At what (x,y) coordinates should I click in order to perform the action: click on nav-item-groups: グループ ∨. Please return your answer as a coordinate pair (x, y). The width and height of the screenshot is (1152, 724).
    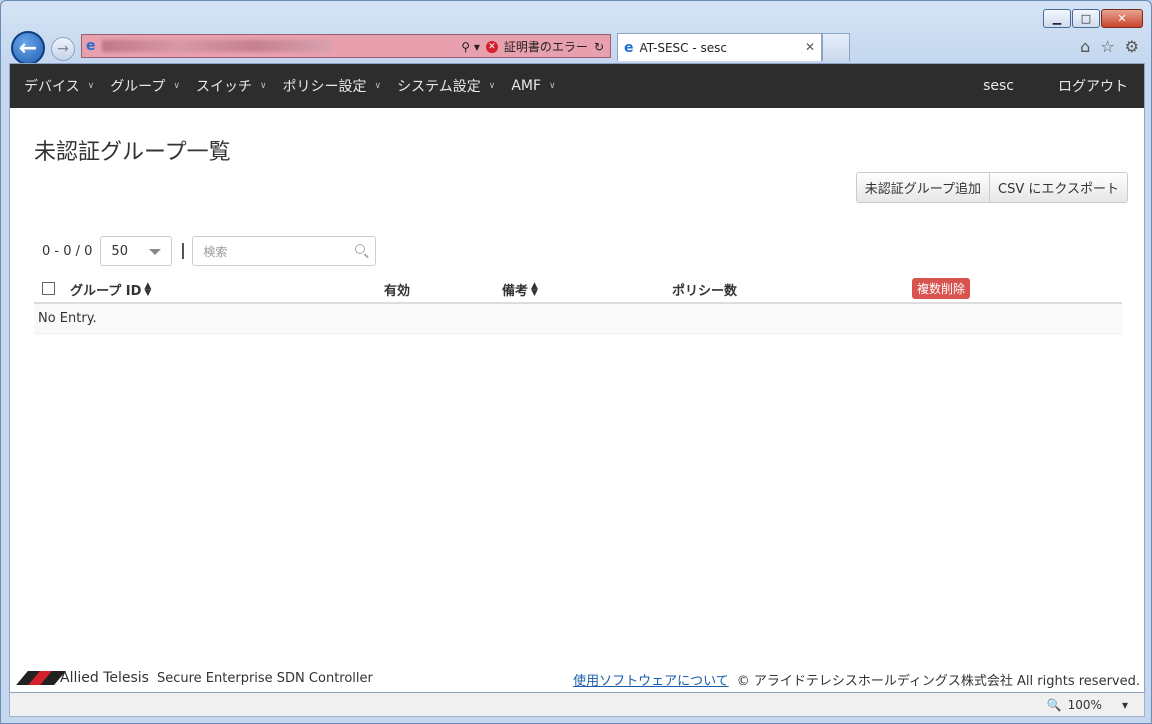
    Looking at the image, I should click on (145, 86).